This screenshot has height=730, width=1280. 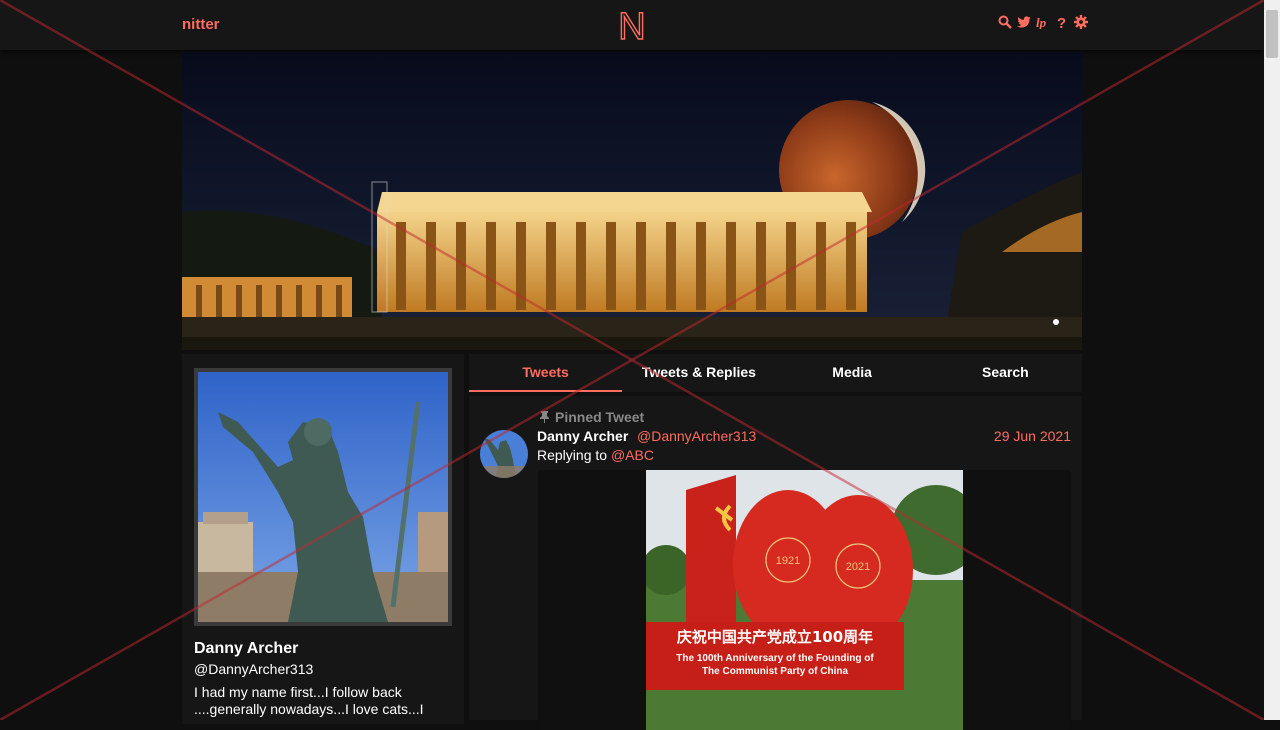 What do you see at coordinates (582, 436) in the screenshot?
I see `tweet-author-name: Danny Archer` at bounding box center [582, 436].